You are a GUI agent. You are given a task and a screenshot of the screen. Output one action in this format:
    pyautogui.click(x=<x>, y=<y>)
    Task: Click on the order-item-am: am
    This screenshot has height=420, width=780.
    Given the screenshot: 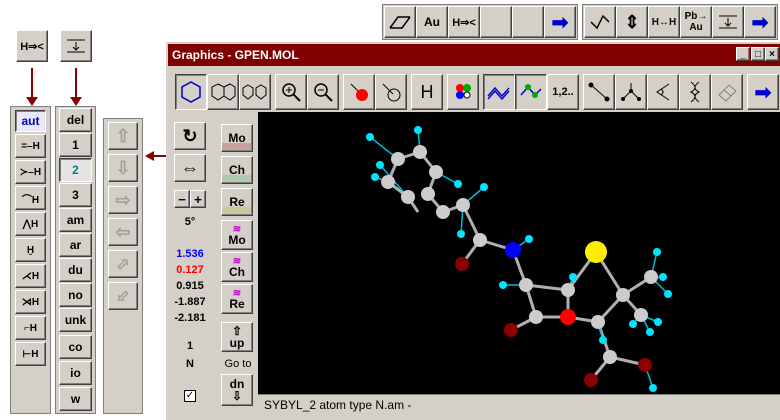 What is the action you would take?
    pyautogui.click(x=75, y=220)
    